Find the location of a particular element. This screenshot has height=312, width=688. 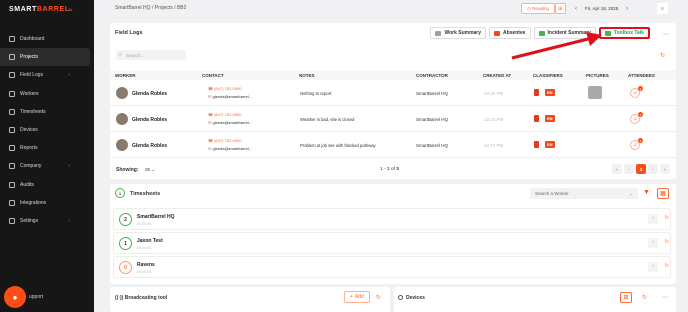

sidebar-item-dashboard: Dashboard is located at coordinates (47, 39).